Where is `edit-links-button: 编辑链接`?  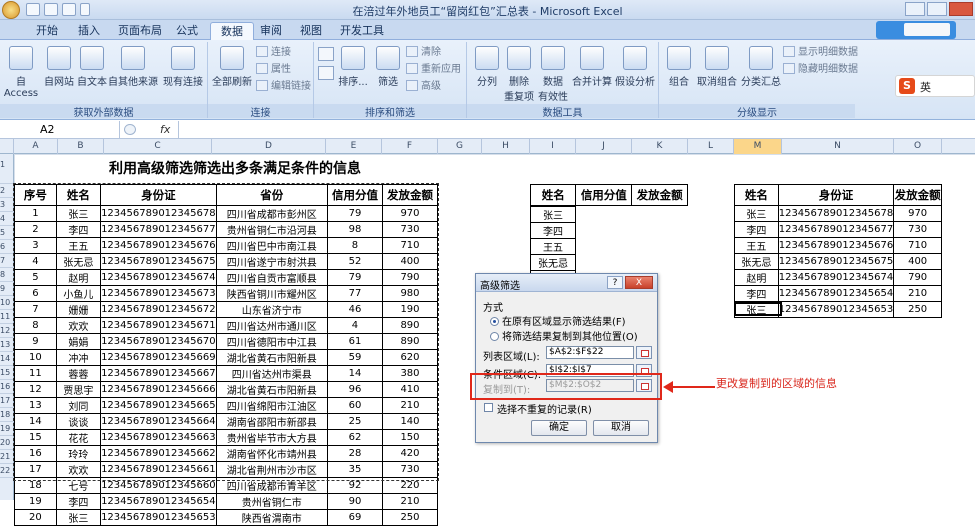
edit-links-button: 编辑链接 is located at coordinates (283, 87).